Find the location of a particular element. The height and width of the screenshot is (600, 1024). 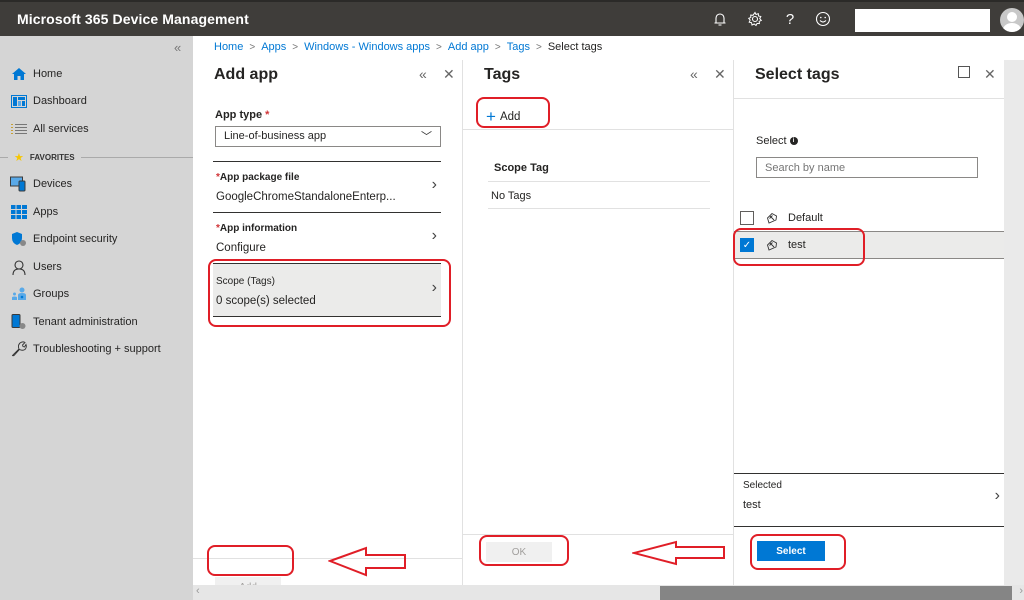

sidebar-item-label: Devices is located at coordinates (53, 184).